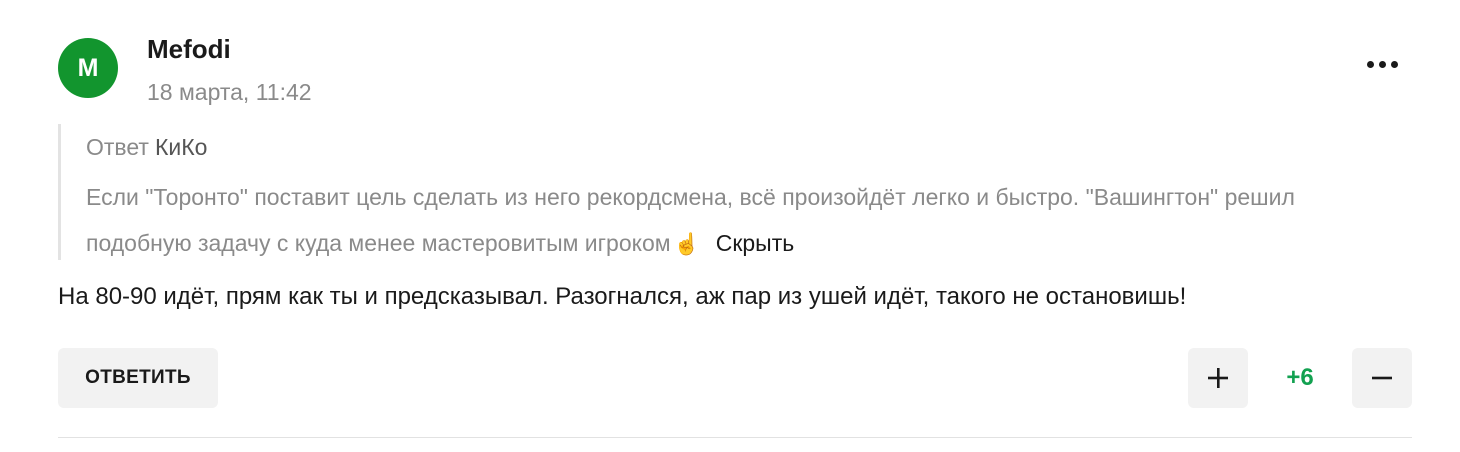 This screenshot has height=452, width=1460. Describe the element at coordinates (686, 244) in the screenshot. I see `pointing-finger-icon: ☝` at that location.